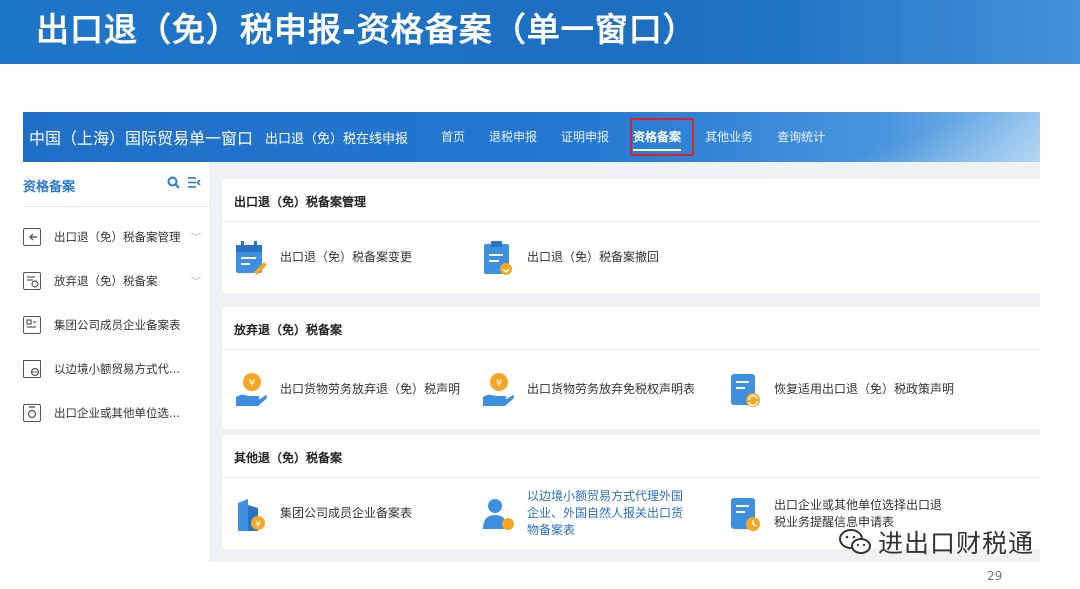  Describe the element at coordinates (585, 137) in the screenshot. I see `nav-certificate: 证明申报` at that location.